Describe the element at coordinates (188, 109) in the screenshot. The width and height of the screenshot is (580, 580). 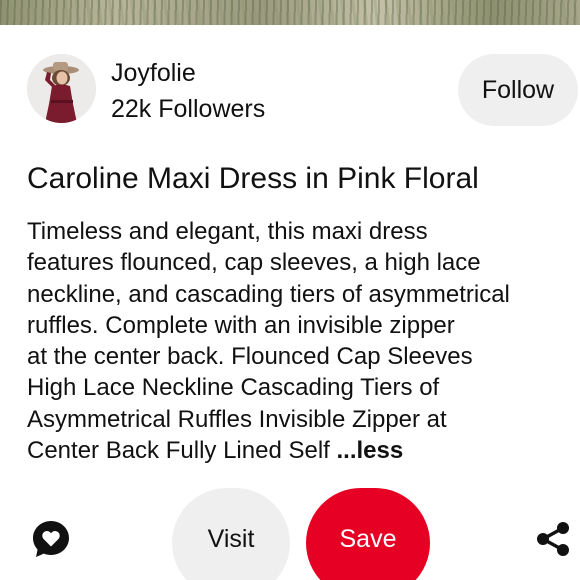
I see `creator-followers-count: 22k Followers` at that location.